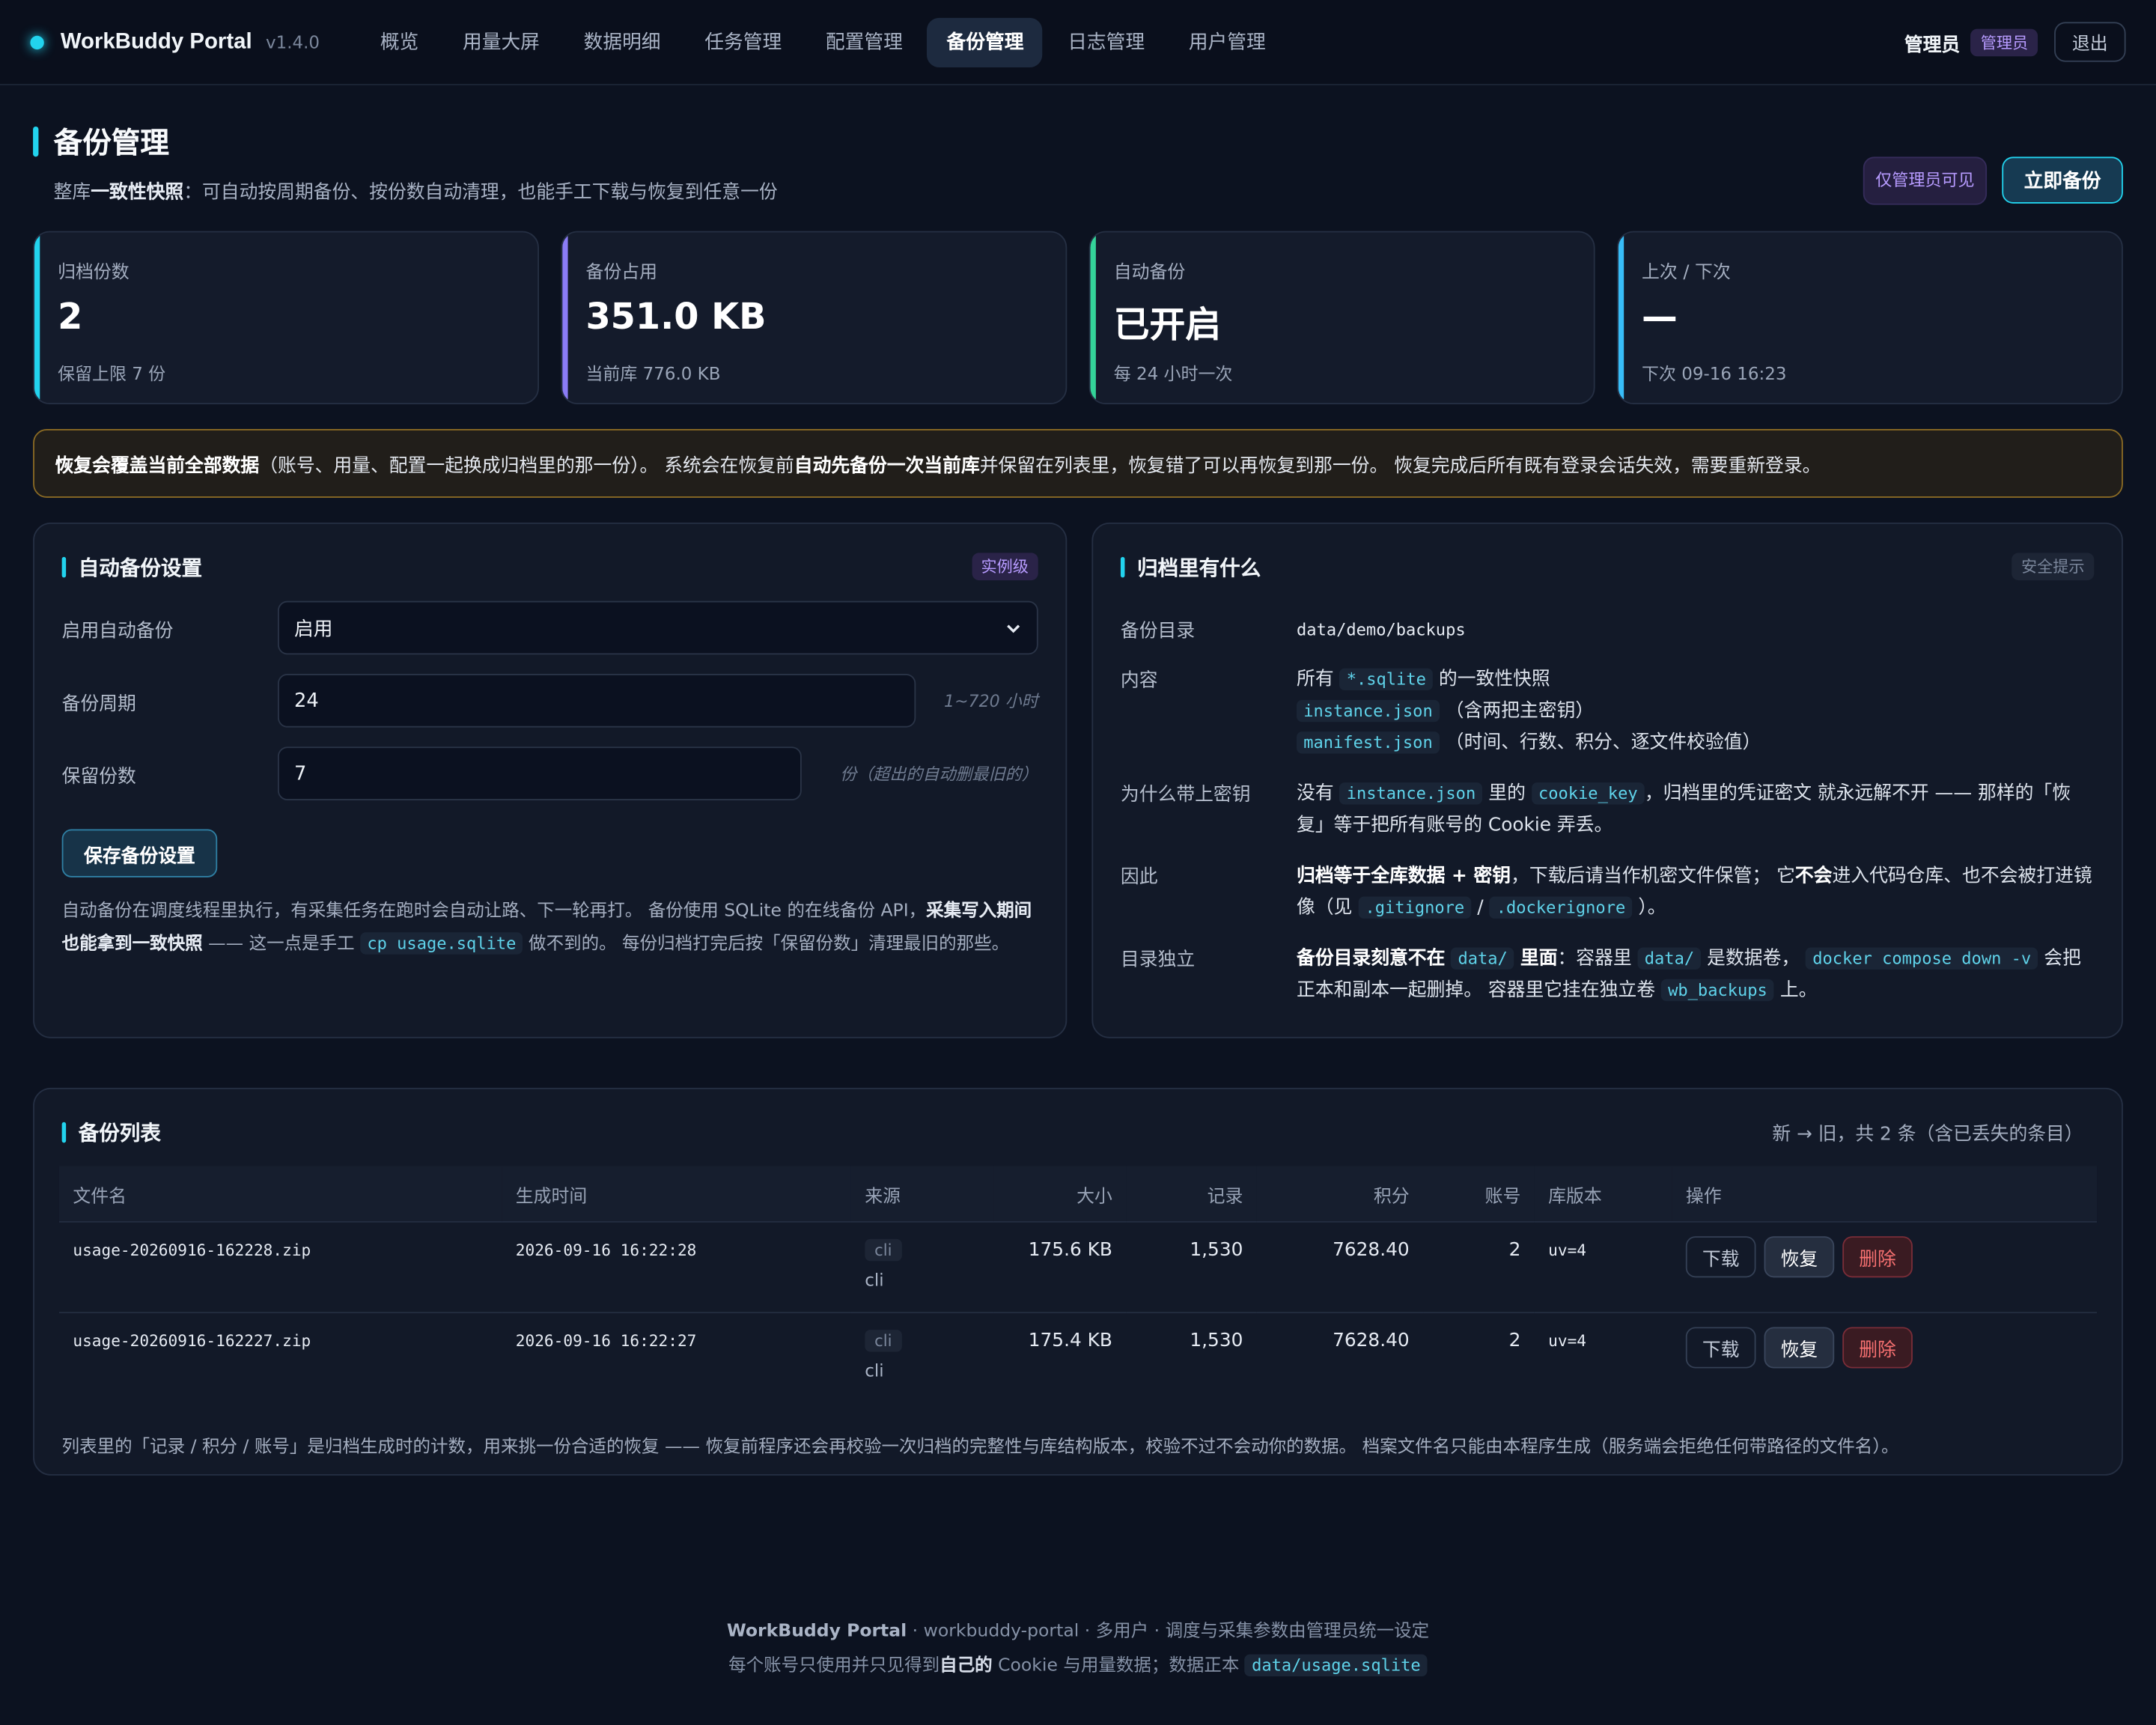  I want to click on nav-user-management: 用户管理, so click(1227, 42).